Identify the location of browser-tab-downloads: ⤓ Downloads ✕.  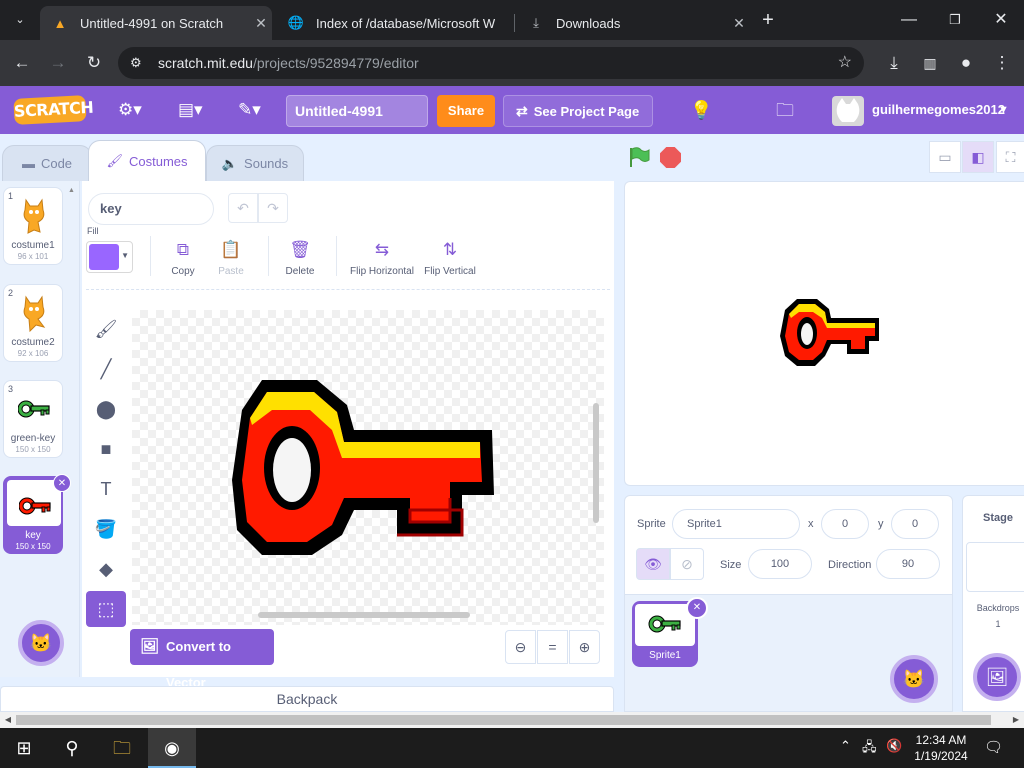
(633, 23).